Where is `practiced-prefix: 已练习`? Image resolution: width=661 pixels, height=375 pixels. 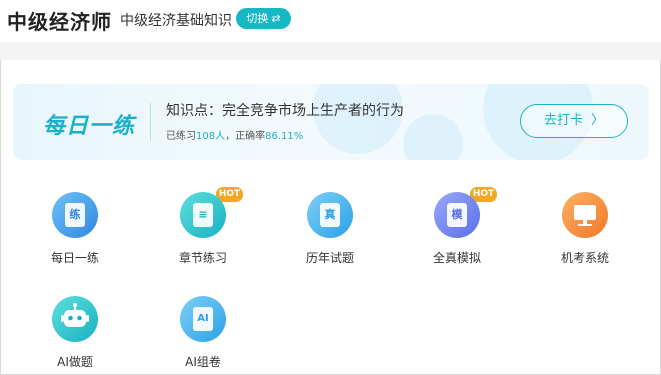
practiced-prefix: 已练习 is located at coordinates (181, 136).